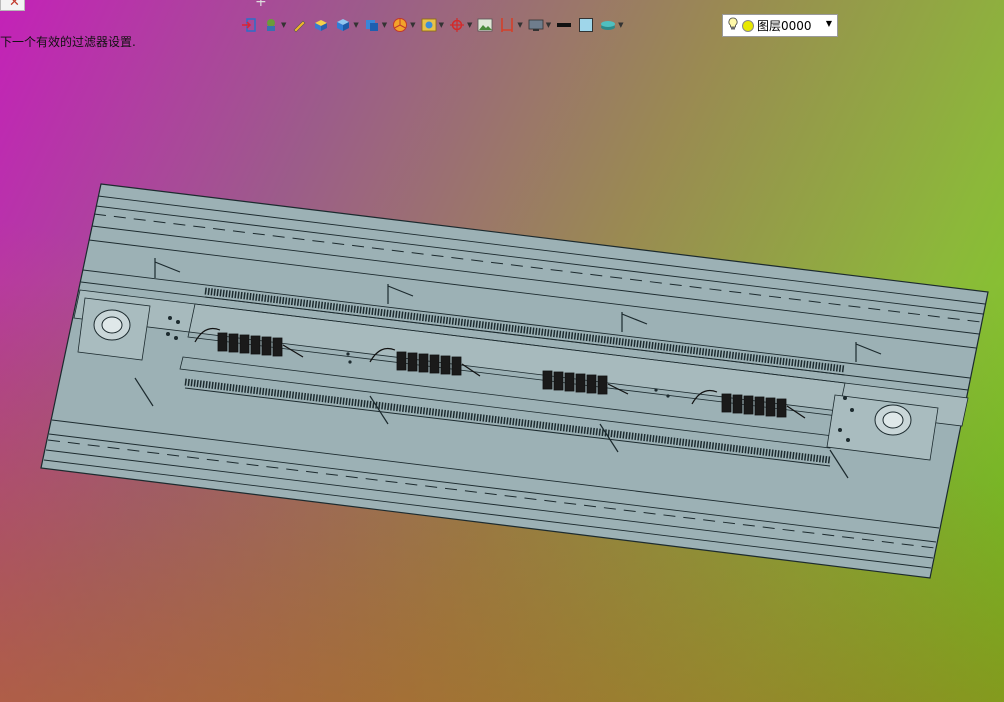 The image size is (1004, 702). Describe the element at coordinates (507, 25) in the screenshot. I see `frame-icon` at that location.